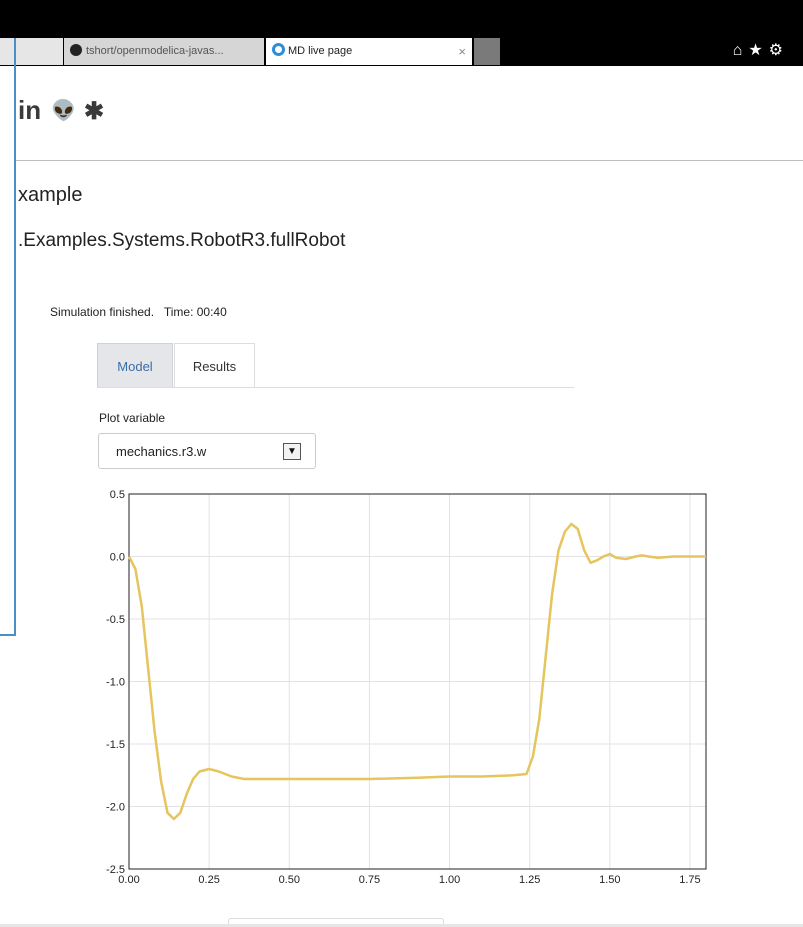  Describe the element at coordinates (94, 111) in the screenshot. I see `yelp-icon: ✱` at that location.